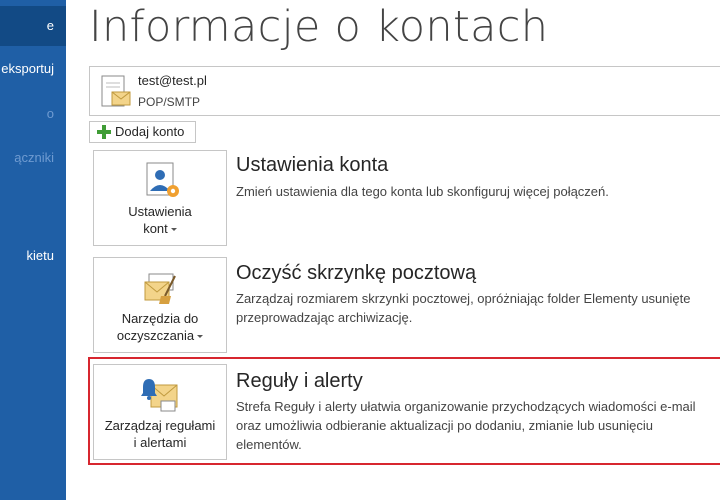 The height and width of the screenshot is (500, 720). I want to click on nav-item-label: eksportuj, so click(27, 68).